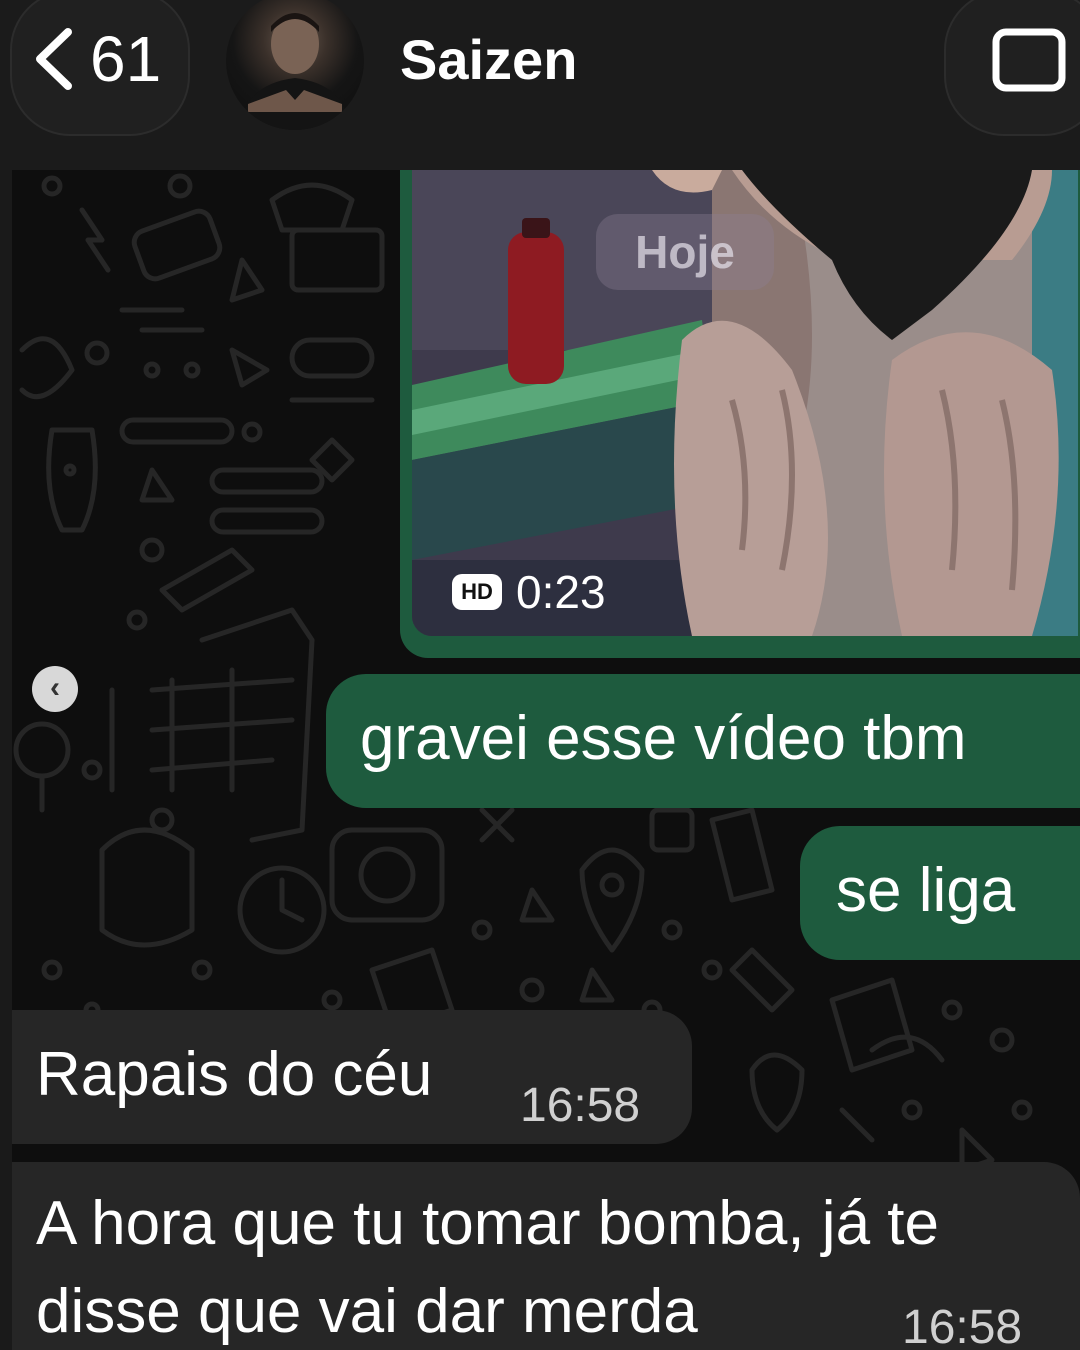 The width and height of the screenshot is (1080, 1350). I want to click on chat-header: 61 Saizen, so click(540, 85).